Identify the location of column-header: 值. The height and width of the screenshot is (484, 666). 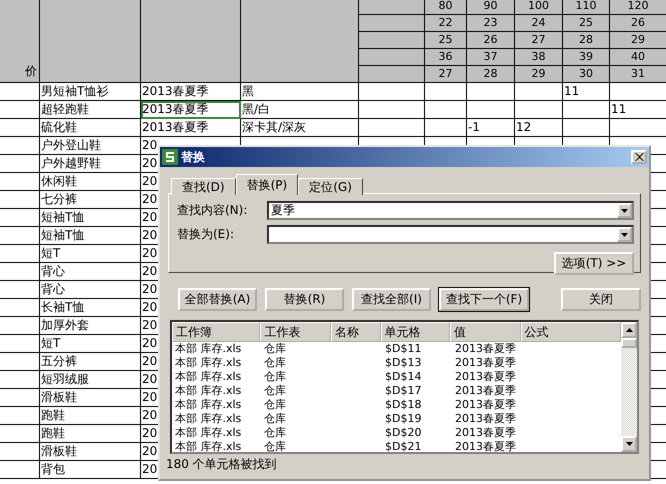
(485, 332).